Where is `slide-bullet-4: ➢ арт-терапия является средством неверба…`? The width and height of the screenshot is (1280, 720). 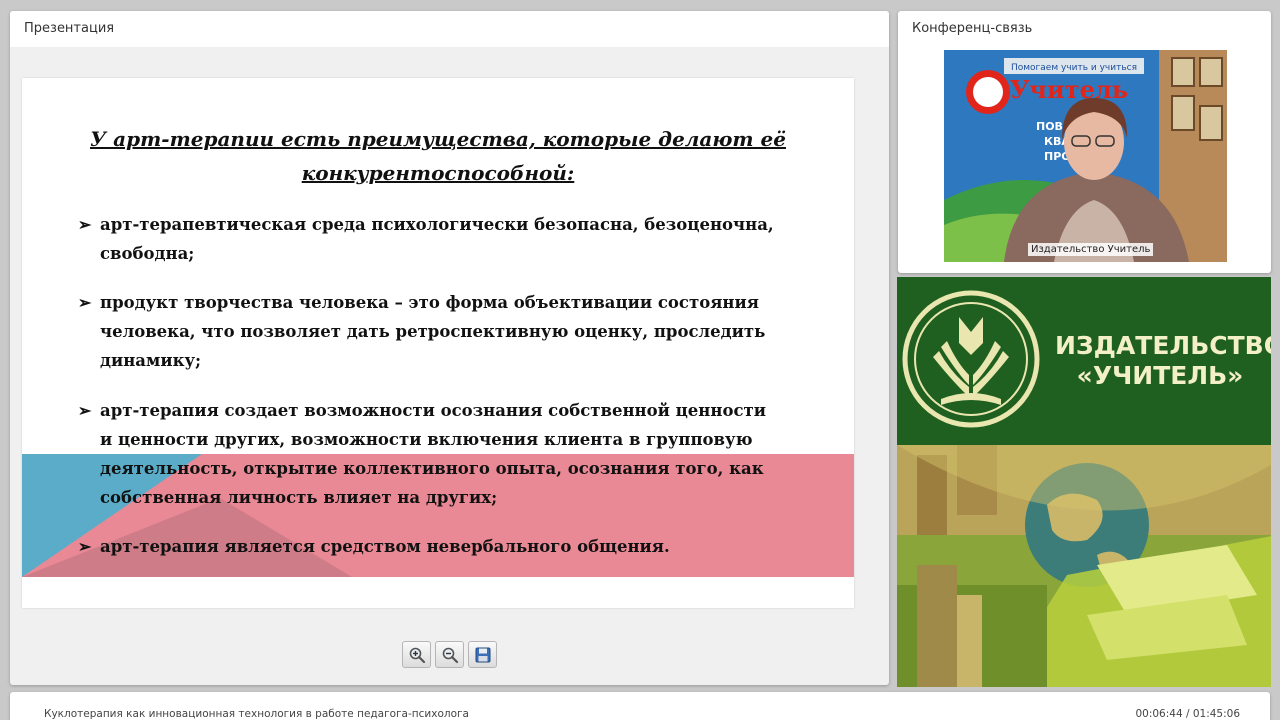 slide-bullet-4: ➢ арт-терапия является средством неверба… is located at coordinates (428, 546).